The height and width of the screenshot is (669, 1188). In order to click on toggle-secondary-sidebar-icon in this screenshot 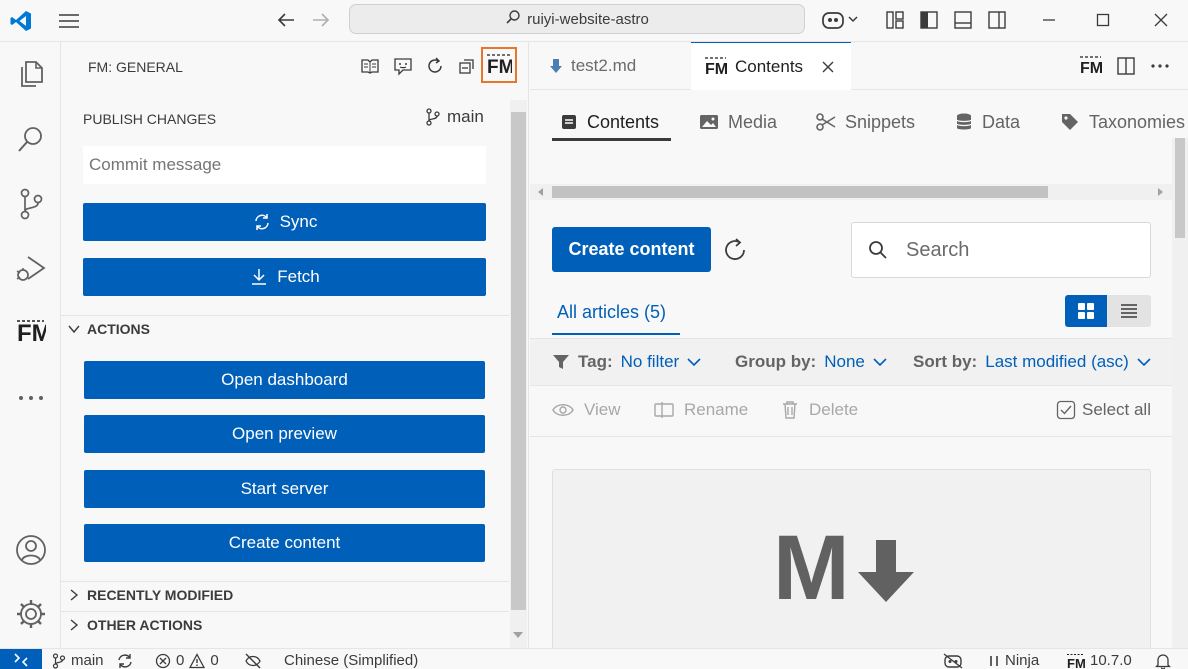, I will do `click(997, 20)`.